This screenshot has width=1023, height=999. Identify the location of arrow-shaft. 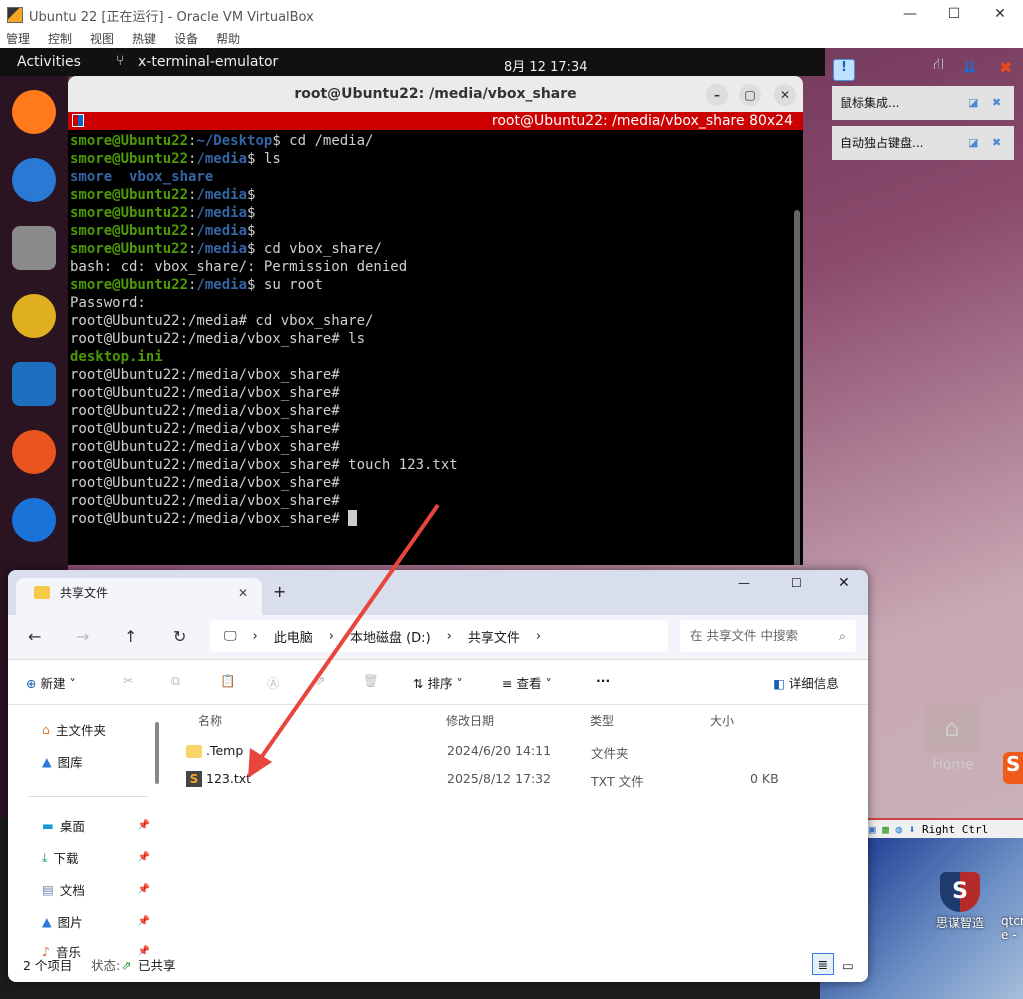
(348, 633).